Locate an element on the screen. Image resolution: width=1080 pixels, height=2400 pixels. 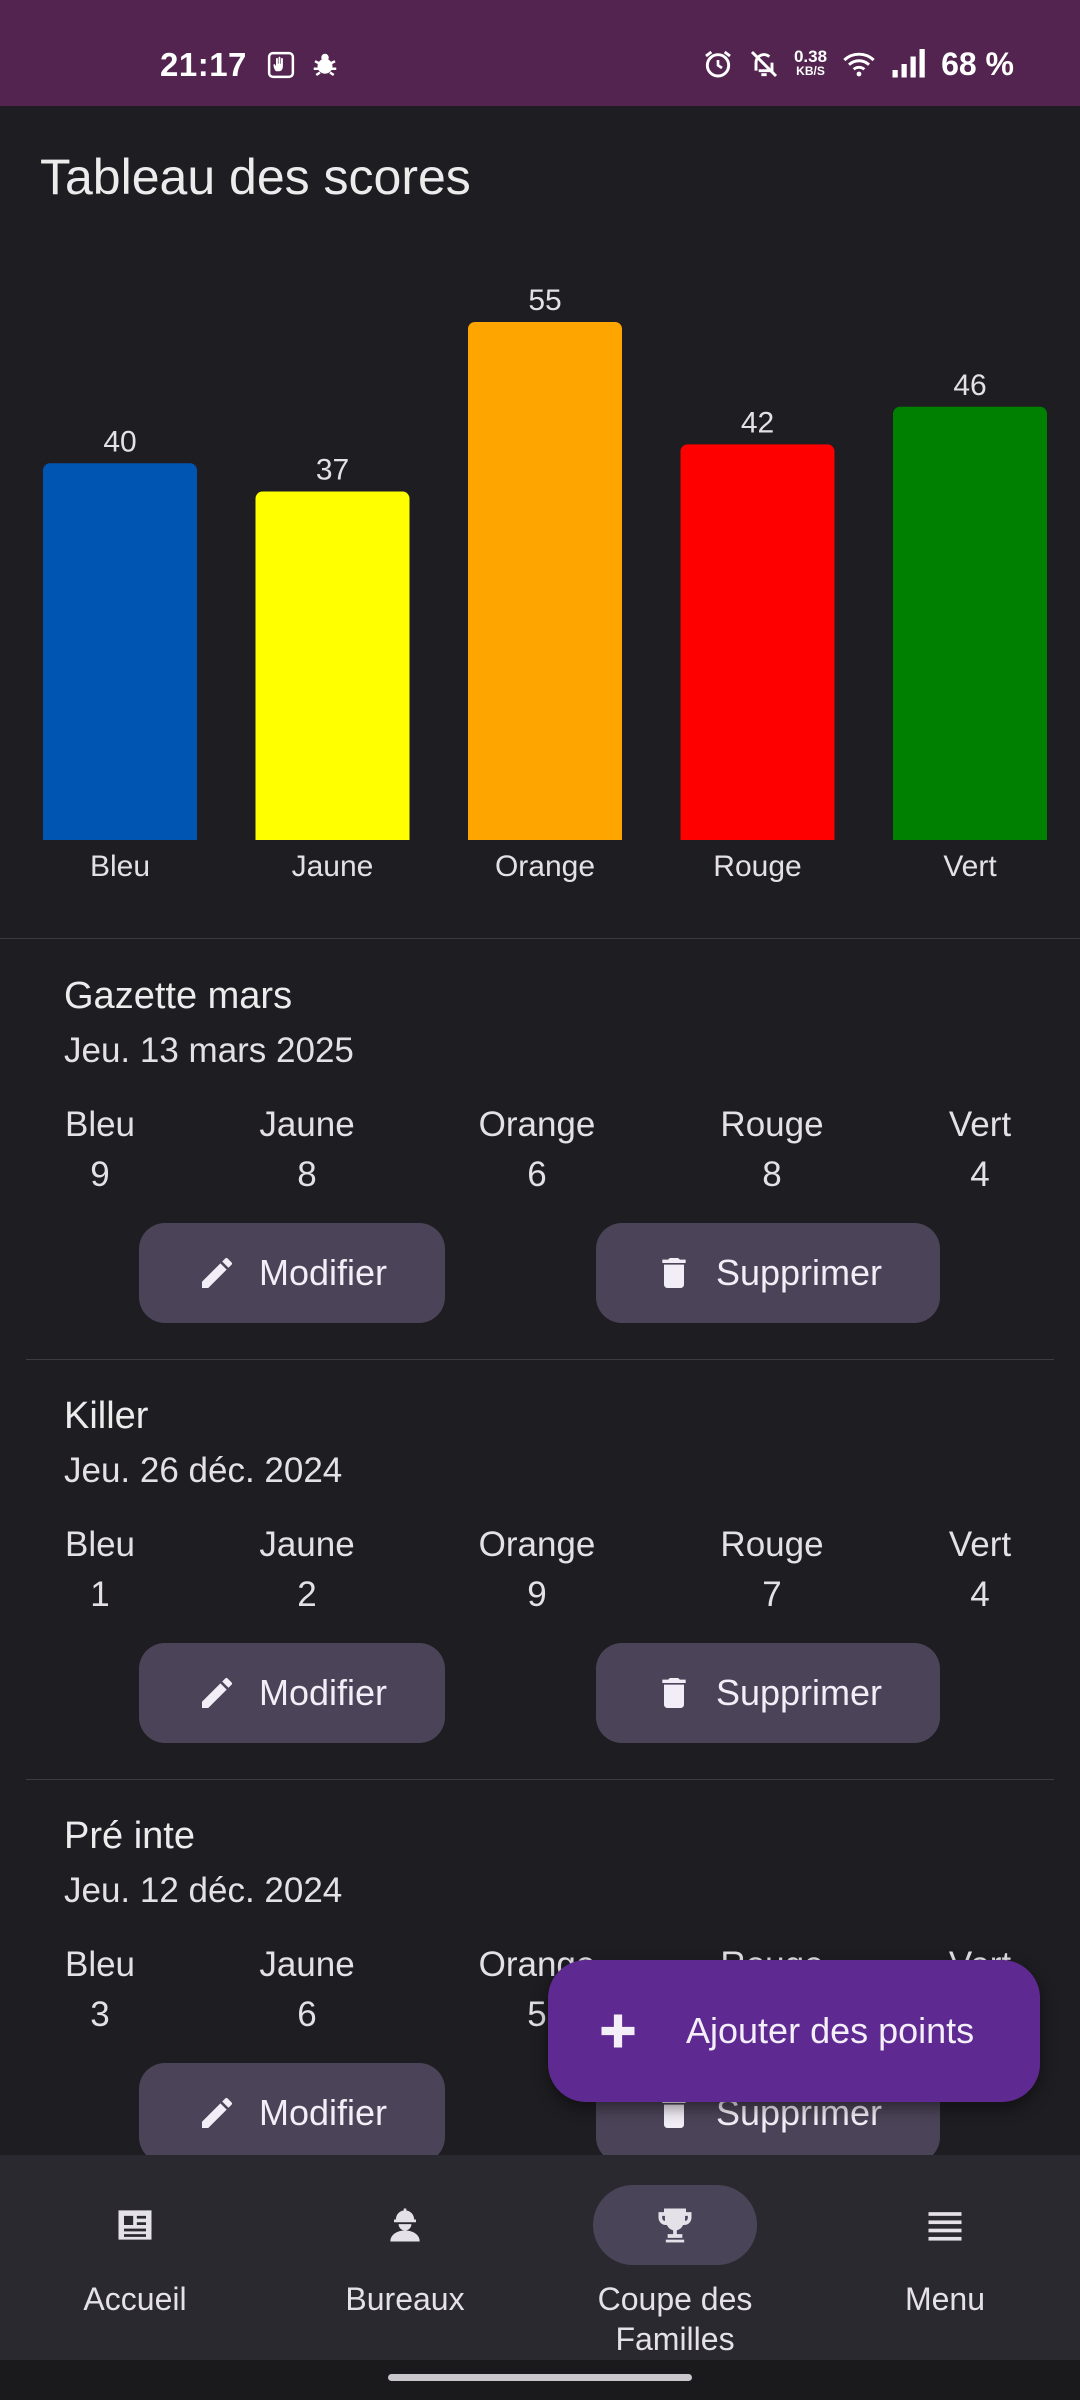
nav-item-menu: Menu is located at coordinates (945, 2252).